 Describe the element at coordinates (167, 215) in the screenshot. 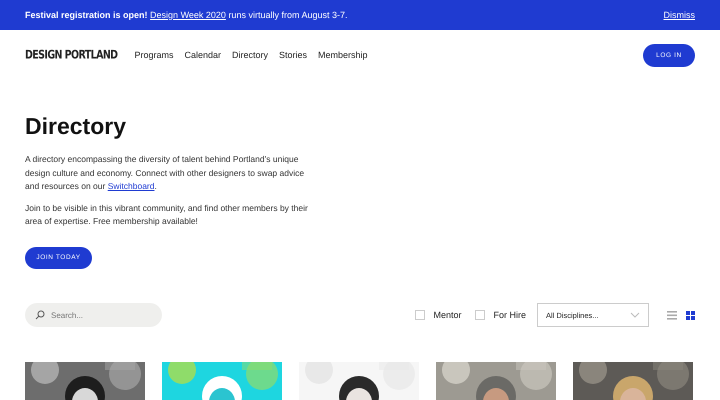

I see `join-paragraph: Join to be visible in this vibrant community, and find other members by their area of expertise. Free membership available!` at that location.